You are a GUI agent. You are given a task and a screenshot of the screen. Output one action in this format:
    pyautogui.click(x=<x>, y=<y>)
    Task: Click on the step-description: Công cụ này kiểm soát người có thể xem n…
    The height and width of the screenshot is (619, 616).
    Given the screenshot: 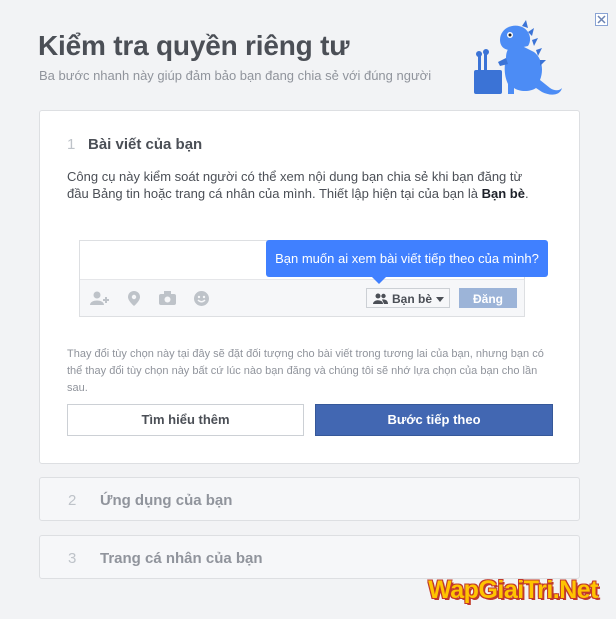 What is the action you would take?
    pyautogui.click(x=307, y=185)
    